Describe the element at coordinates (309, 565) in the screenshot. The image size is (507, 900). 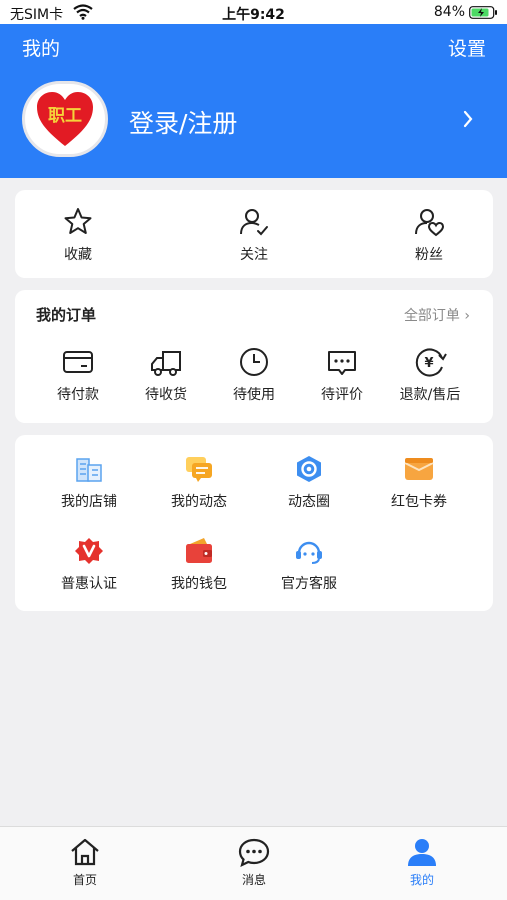
I see `service-customer-support: 官方客服` at that location.